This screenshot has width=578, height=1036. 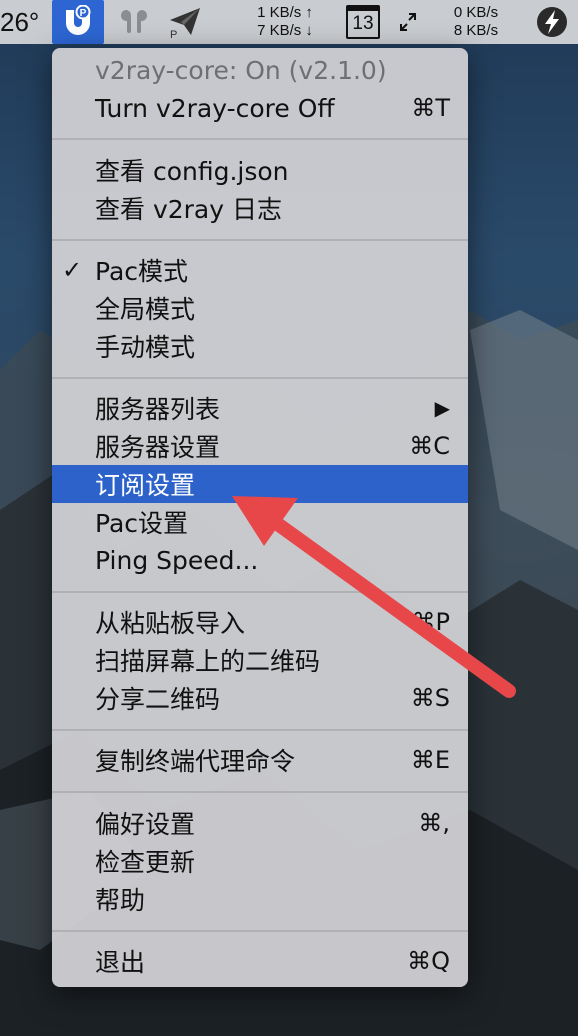 What do you see at coordinates (145, 485) in the screenshot?
I see `subscription-settings-label: 订阅设置` at bounding box center [145, 485].